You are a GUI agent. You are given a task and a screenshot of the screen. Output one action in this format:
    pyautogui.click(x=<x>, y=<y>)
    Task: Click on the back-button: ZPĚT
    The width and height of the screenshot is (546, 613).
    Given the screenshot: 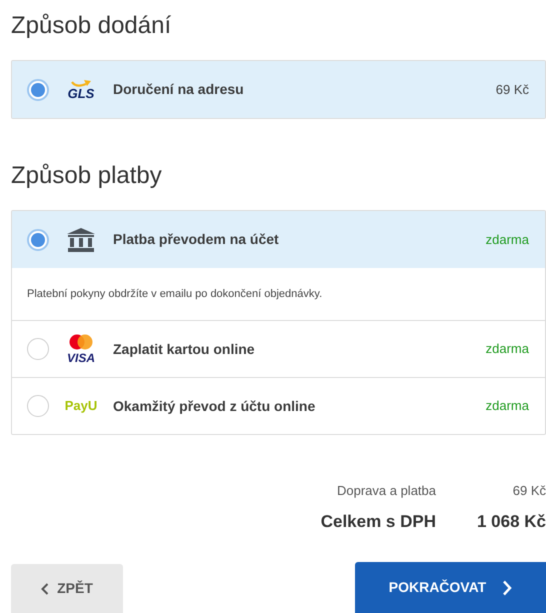 What is the action you would take?
    pyautogui.click(x=67, y=588)
    